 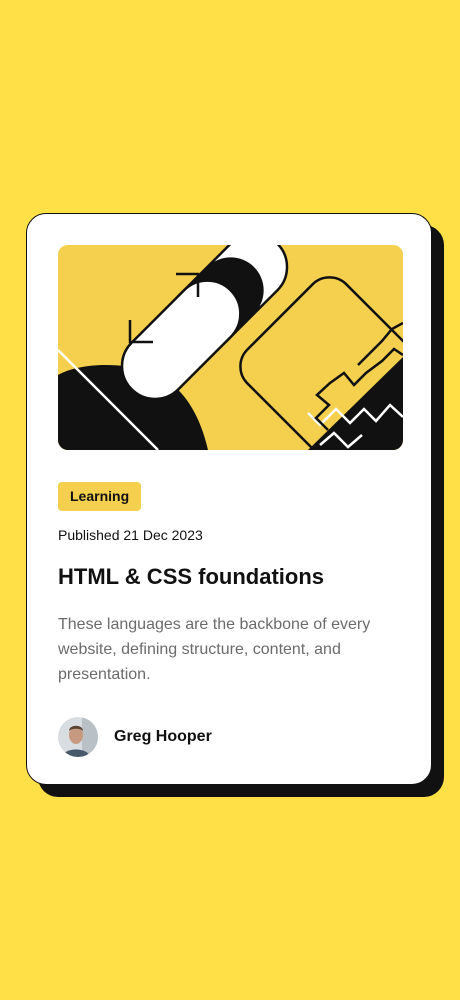 I want to click on author-info: Greg Hooper, so click(x=135, y=737).